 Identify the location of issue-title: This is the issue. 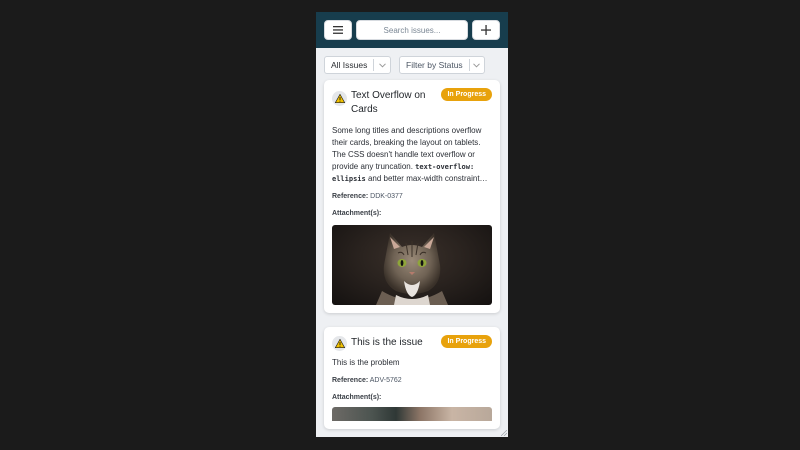
(387, 342).